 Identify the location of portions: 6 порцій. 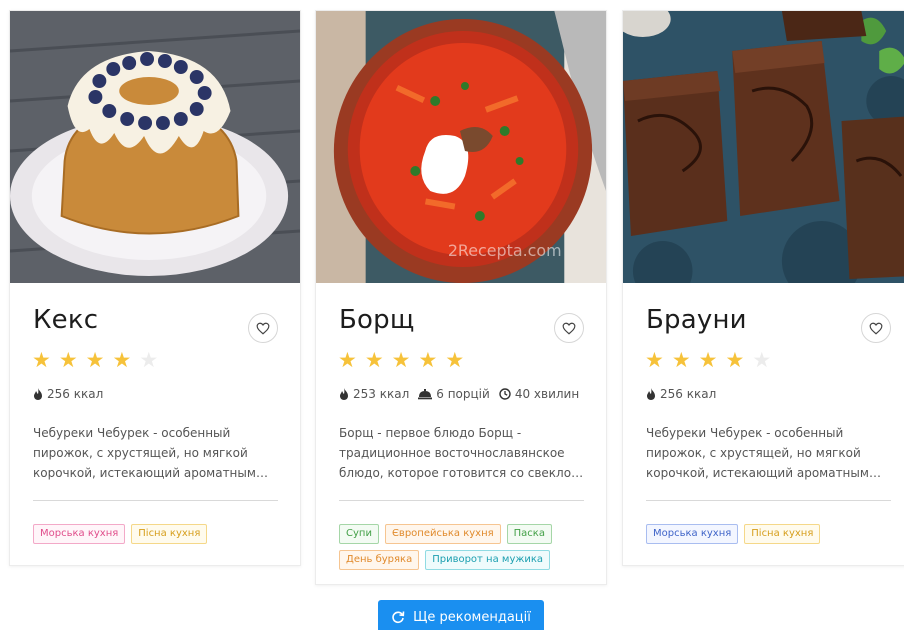
(454, 394).